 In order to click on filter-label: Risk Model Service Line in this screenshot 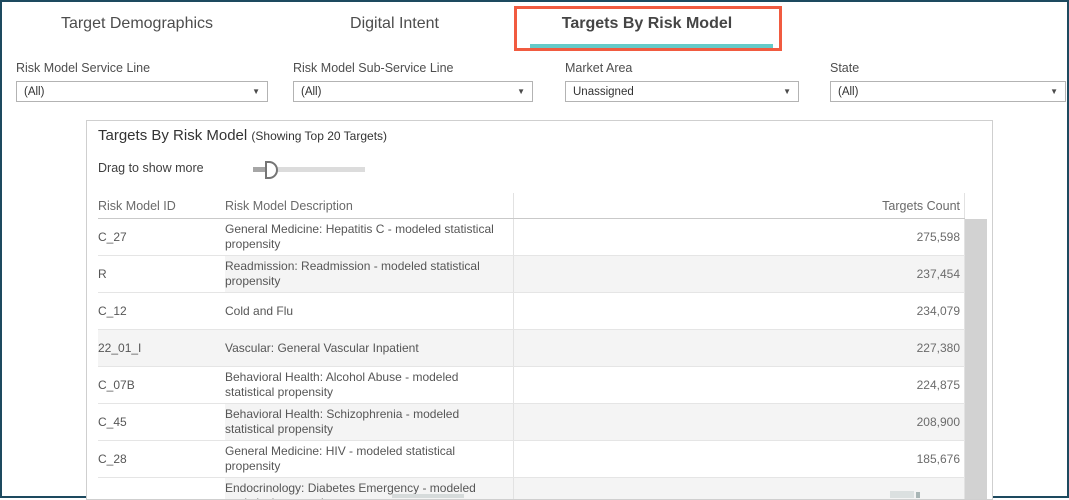, I will do `click(83, 68)`.